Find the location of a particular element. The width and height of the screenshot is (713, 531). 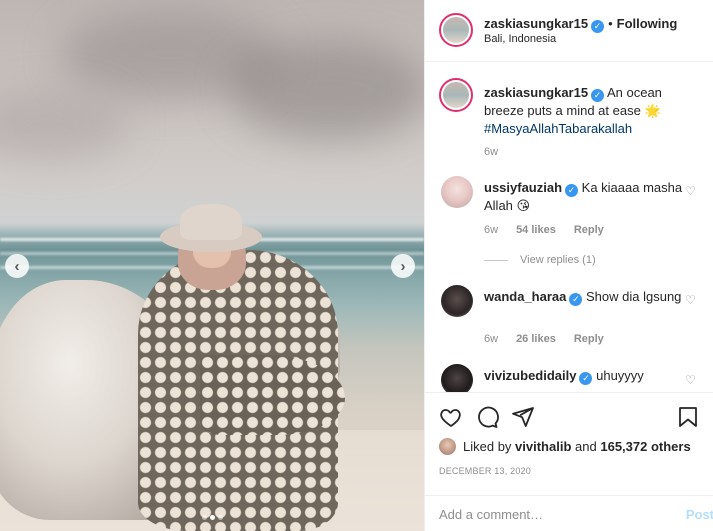

post-header-name: zaskiasungkar15 ✓ • Following is located at coordinates (580, 24).